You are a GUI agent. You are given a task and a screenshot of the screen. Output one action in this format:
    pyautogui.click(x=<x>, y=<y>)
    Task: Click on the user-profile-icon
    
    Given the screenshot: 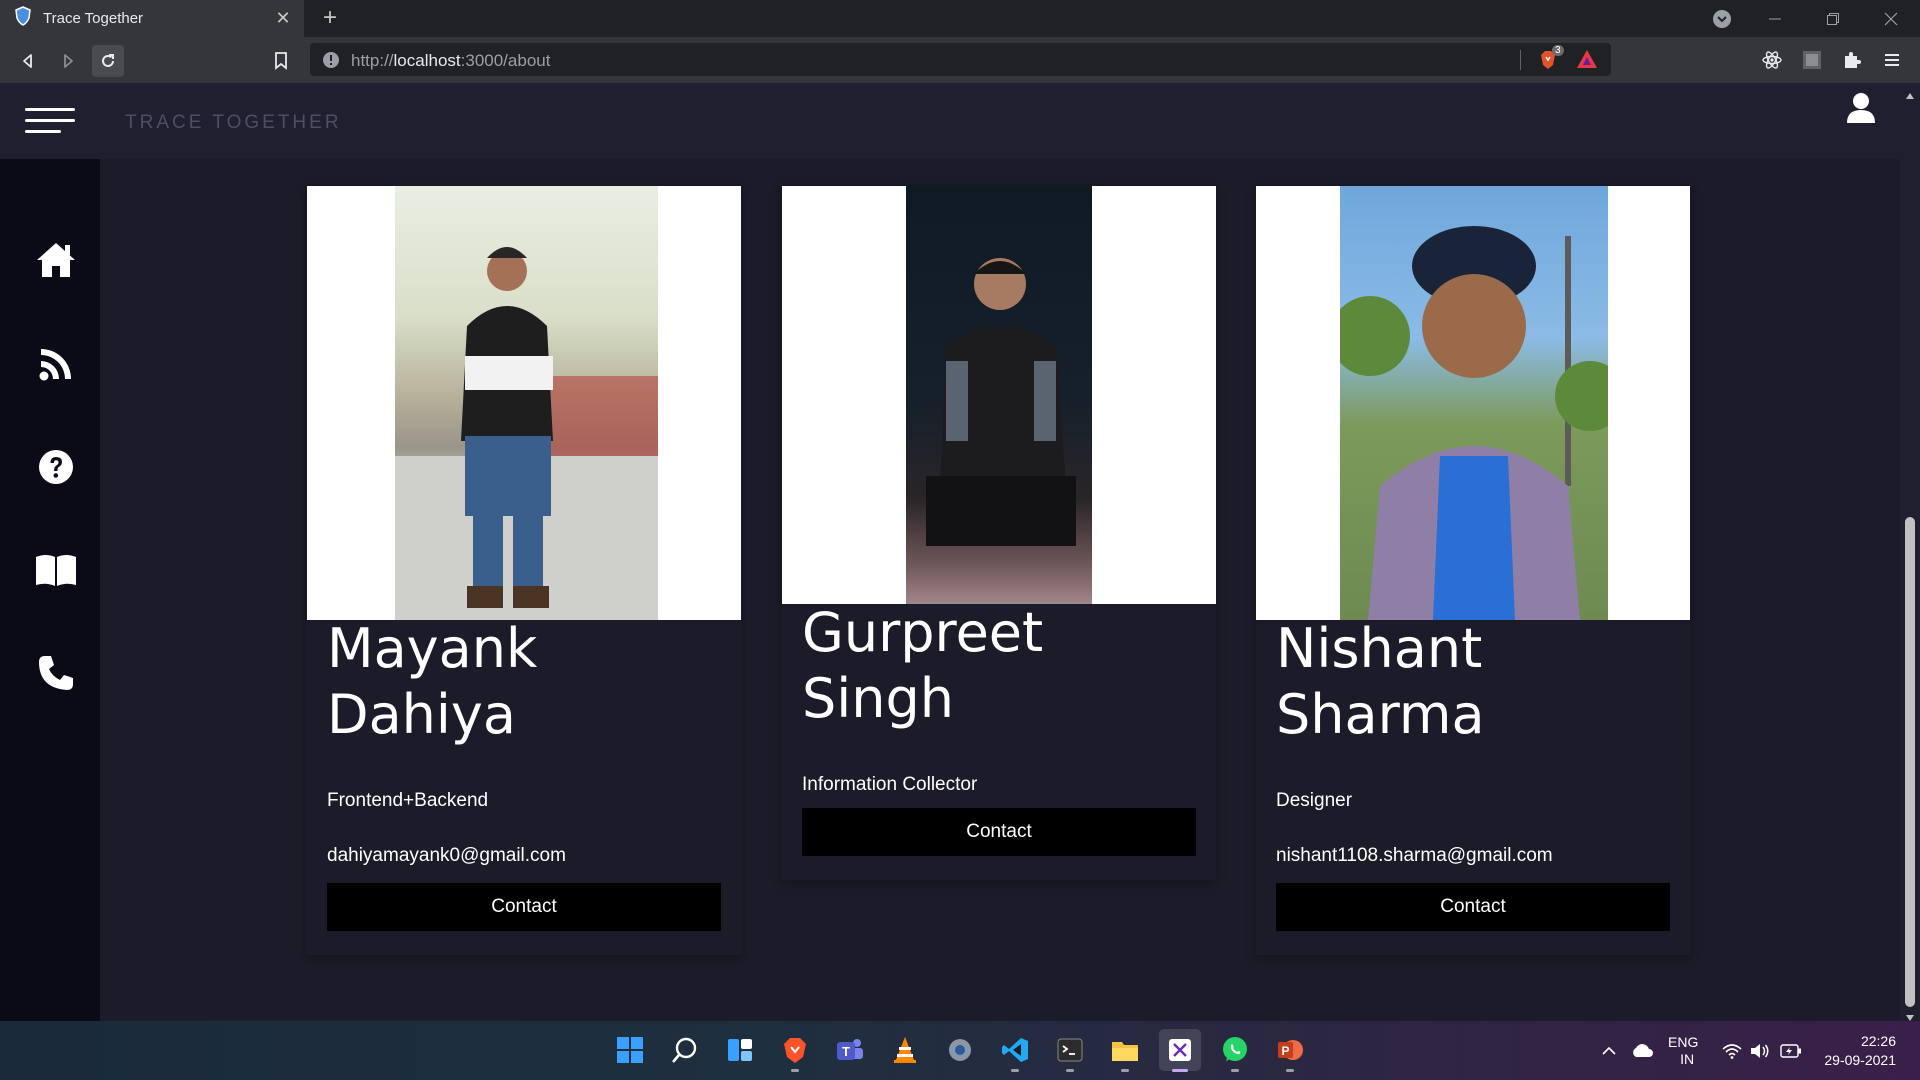 What is the action you would take?
    pyautogui.click(x=1861, y=108)
    